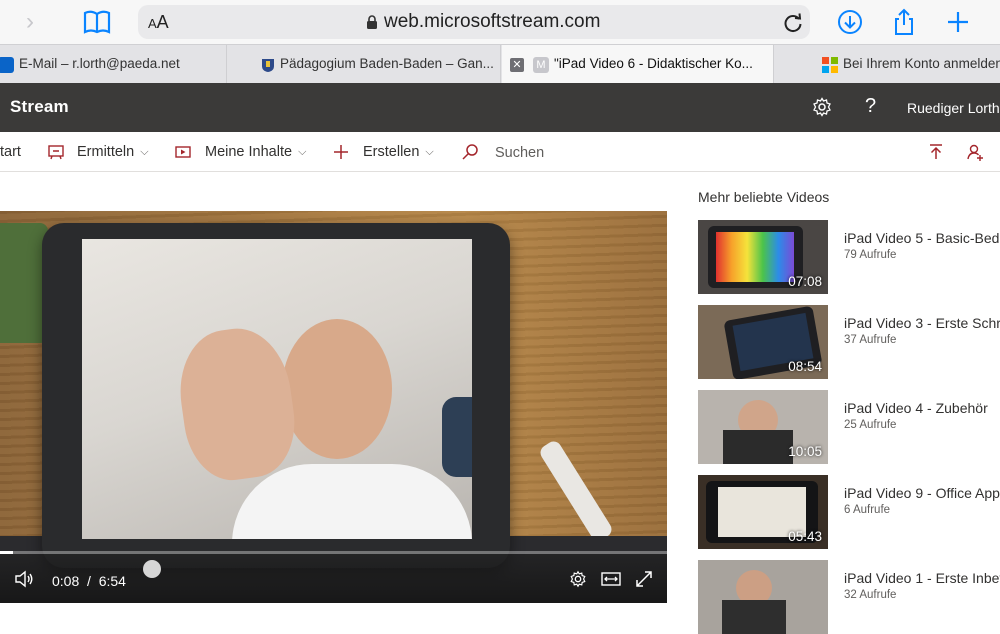 The width and height of the screenshot is (1000, 634). I want to click on nav-create: Erstellen ⌵, so click(398, 152).